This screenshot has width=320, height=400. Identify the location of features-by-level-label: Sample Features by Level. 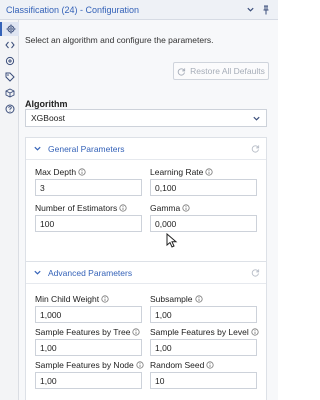
(204, 332).